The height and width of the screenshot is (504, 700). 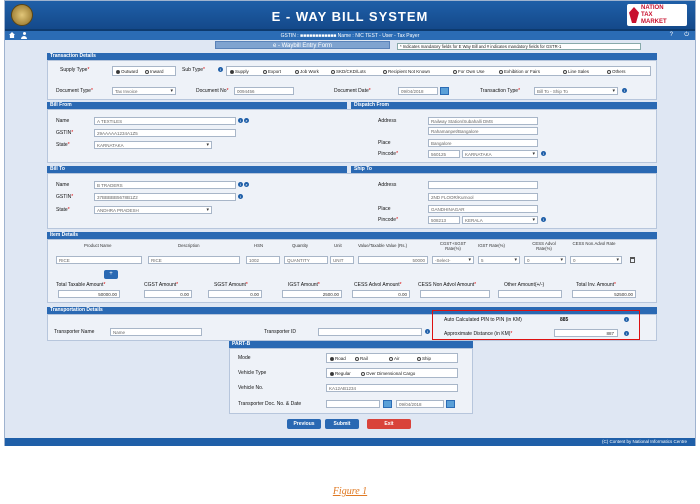 What do you see at coordinates (302, 45) in the screenshot?
I see `page-title: e - Waybill Entry Form` at bounding box center [302, 45].